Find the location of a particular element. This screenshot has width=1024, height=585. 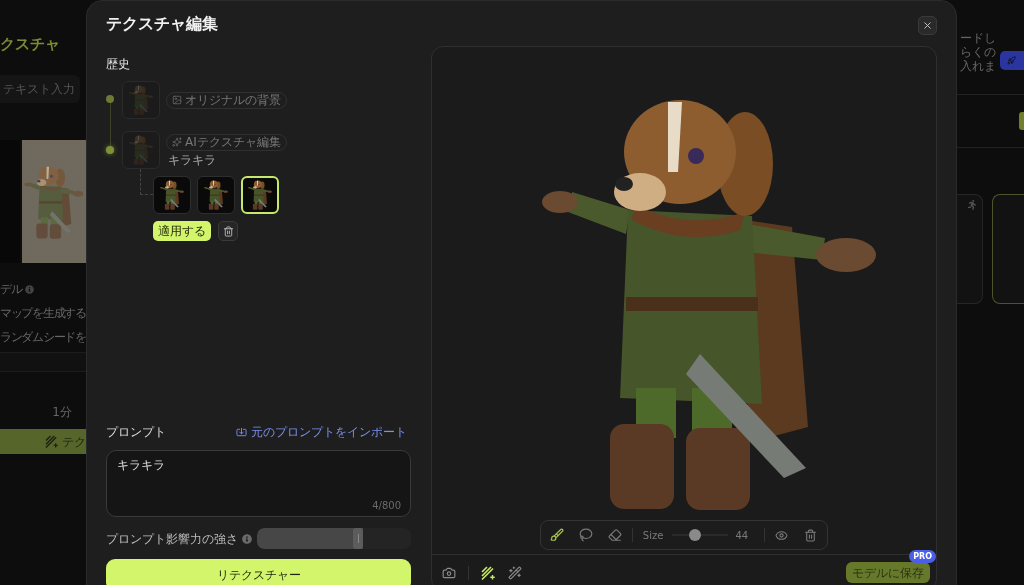

character-counter: 4/800 is located at coordinates (386, 506).